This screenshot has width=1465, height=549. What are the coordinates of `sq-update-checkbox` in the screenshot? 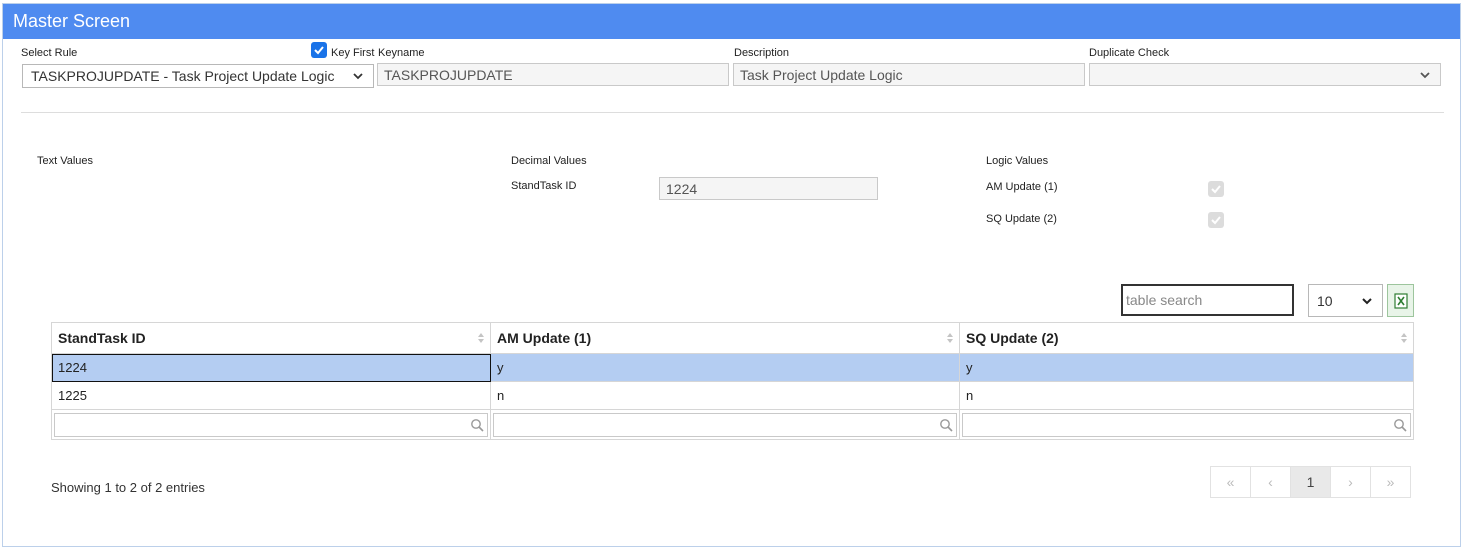 It's located at (1216, 220).